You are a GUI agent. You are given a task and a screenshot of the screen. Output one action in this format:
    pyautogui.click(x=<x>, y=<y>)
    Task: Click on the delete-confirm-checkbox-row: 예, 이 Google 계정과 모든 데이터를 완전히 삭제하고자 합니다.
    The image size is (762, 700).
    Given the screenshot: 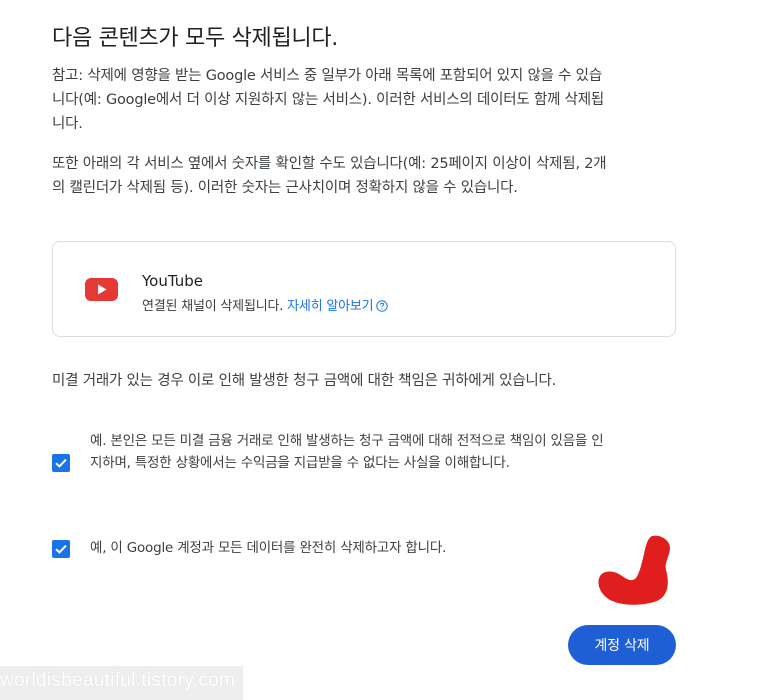 What is the action you would take?
    pyautogui.click(x=332, y=549)
    